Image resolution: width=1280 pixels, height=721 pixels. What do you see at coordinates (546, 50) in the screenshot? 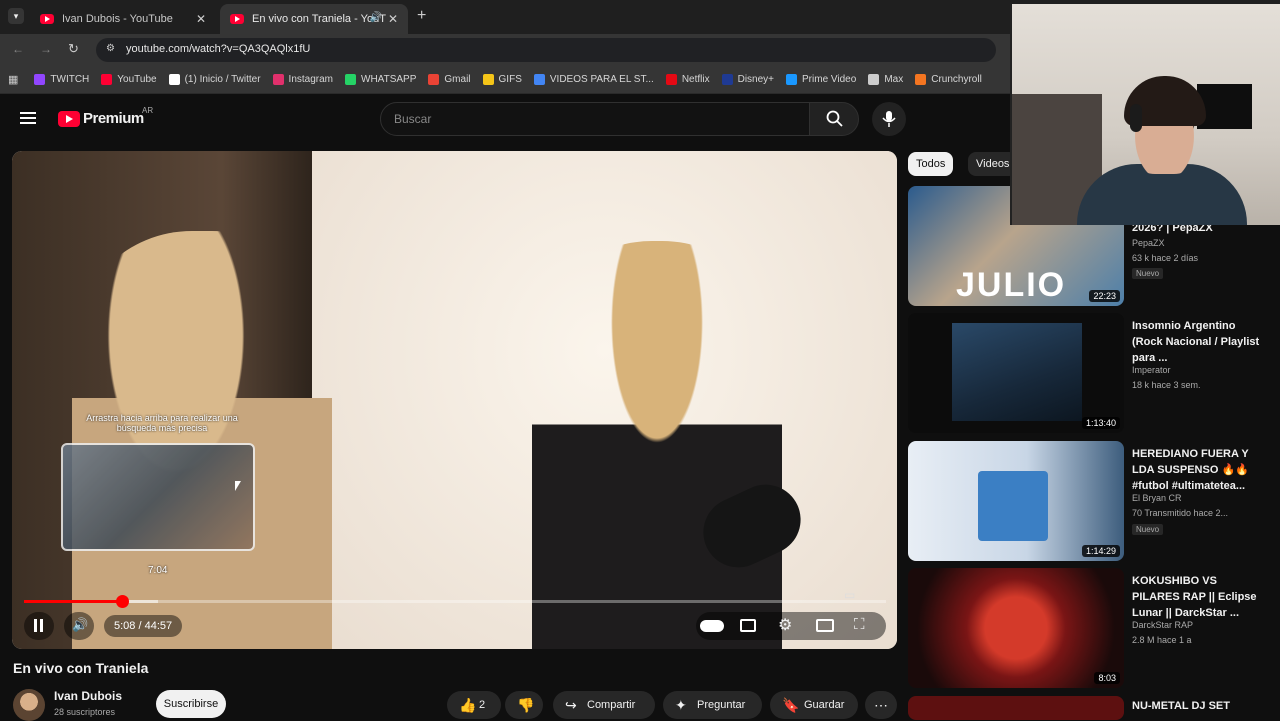
I see `omnibox: ⚙ youtube.com/watch?v=QA3QAQlx1fU` at bounding box center [546, 50].